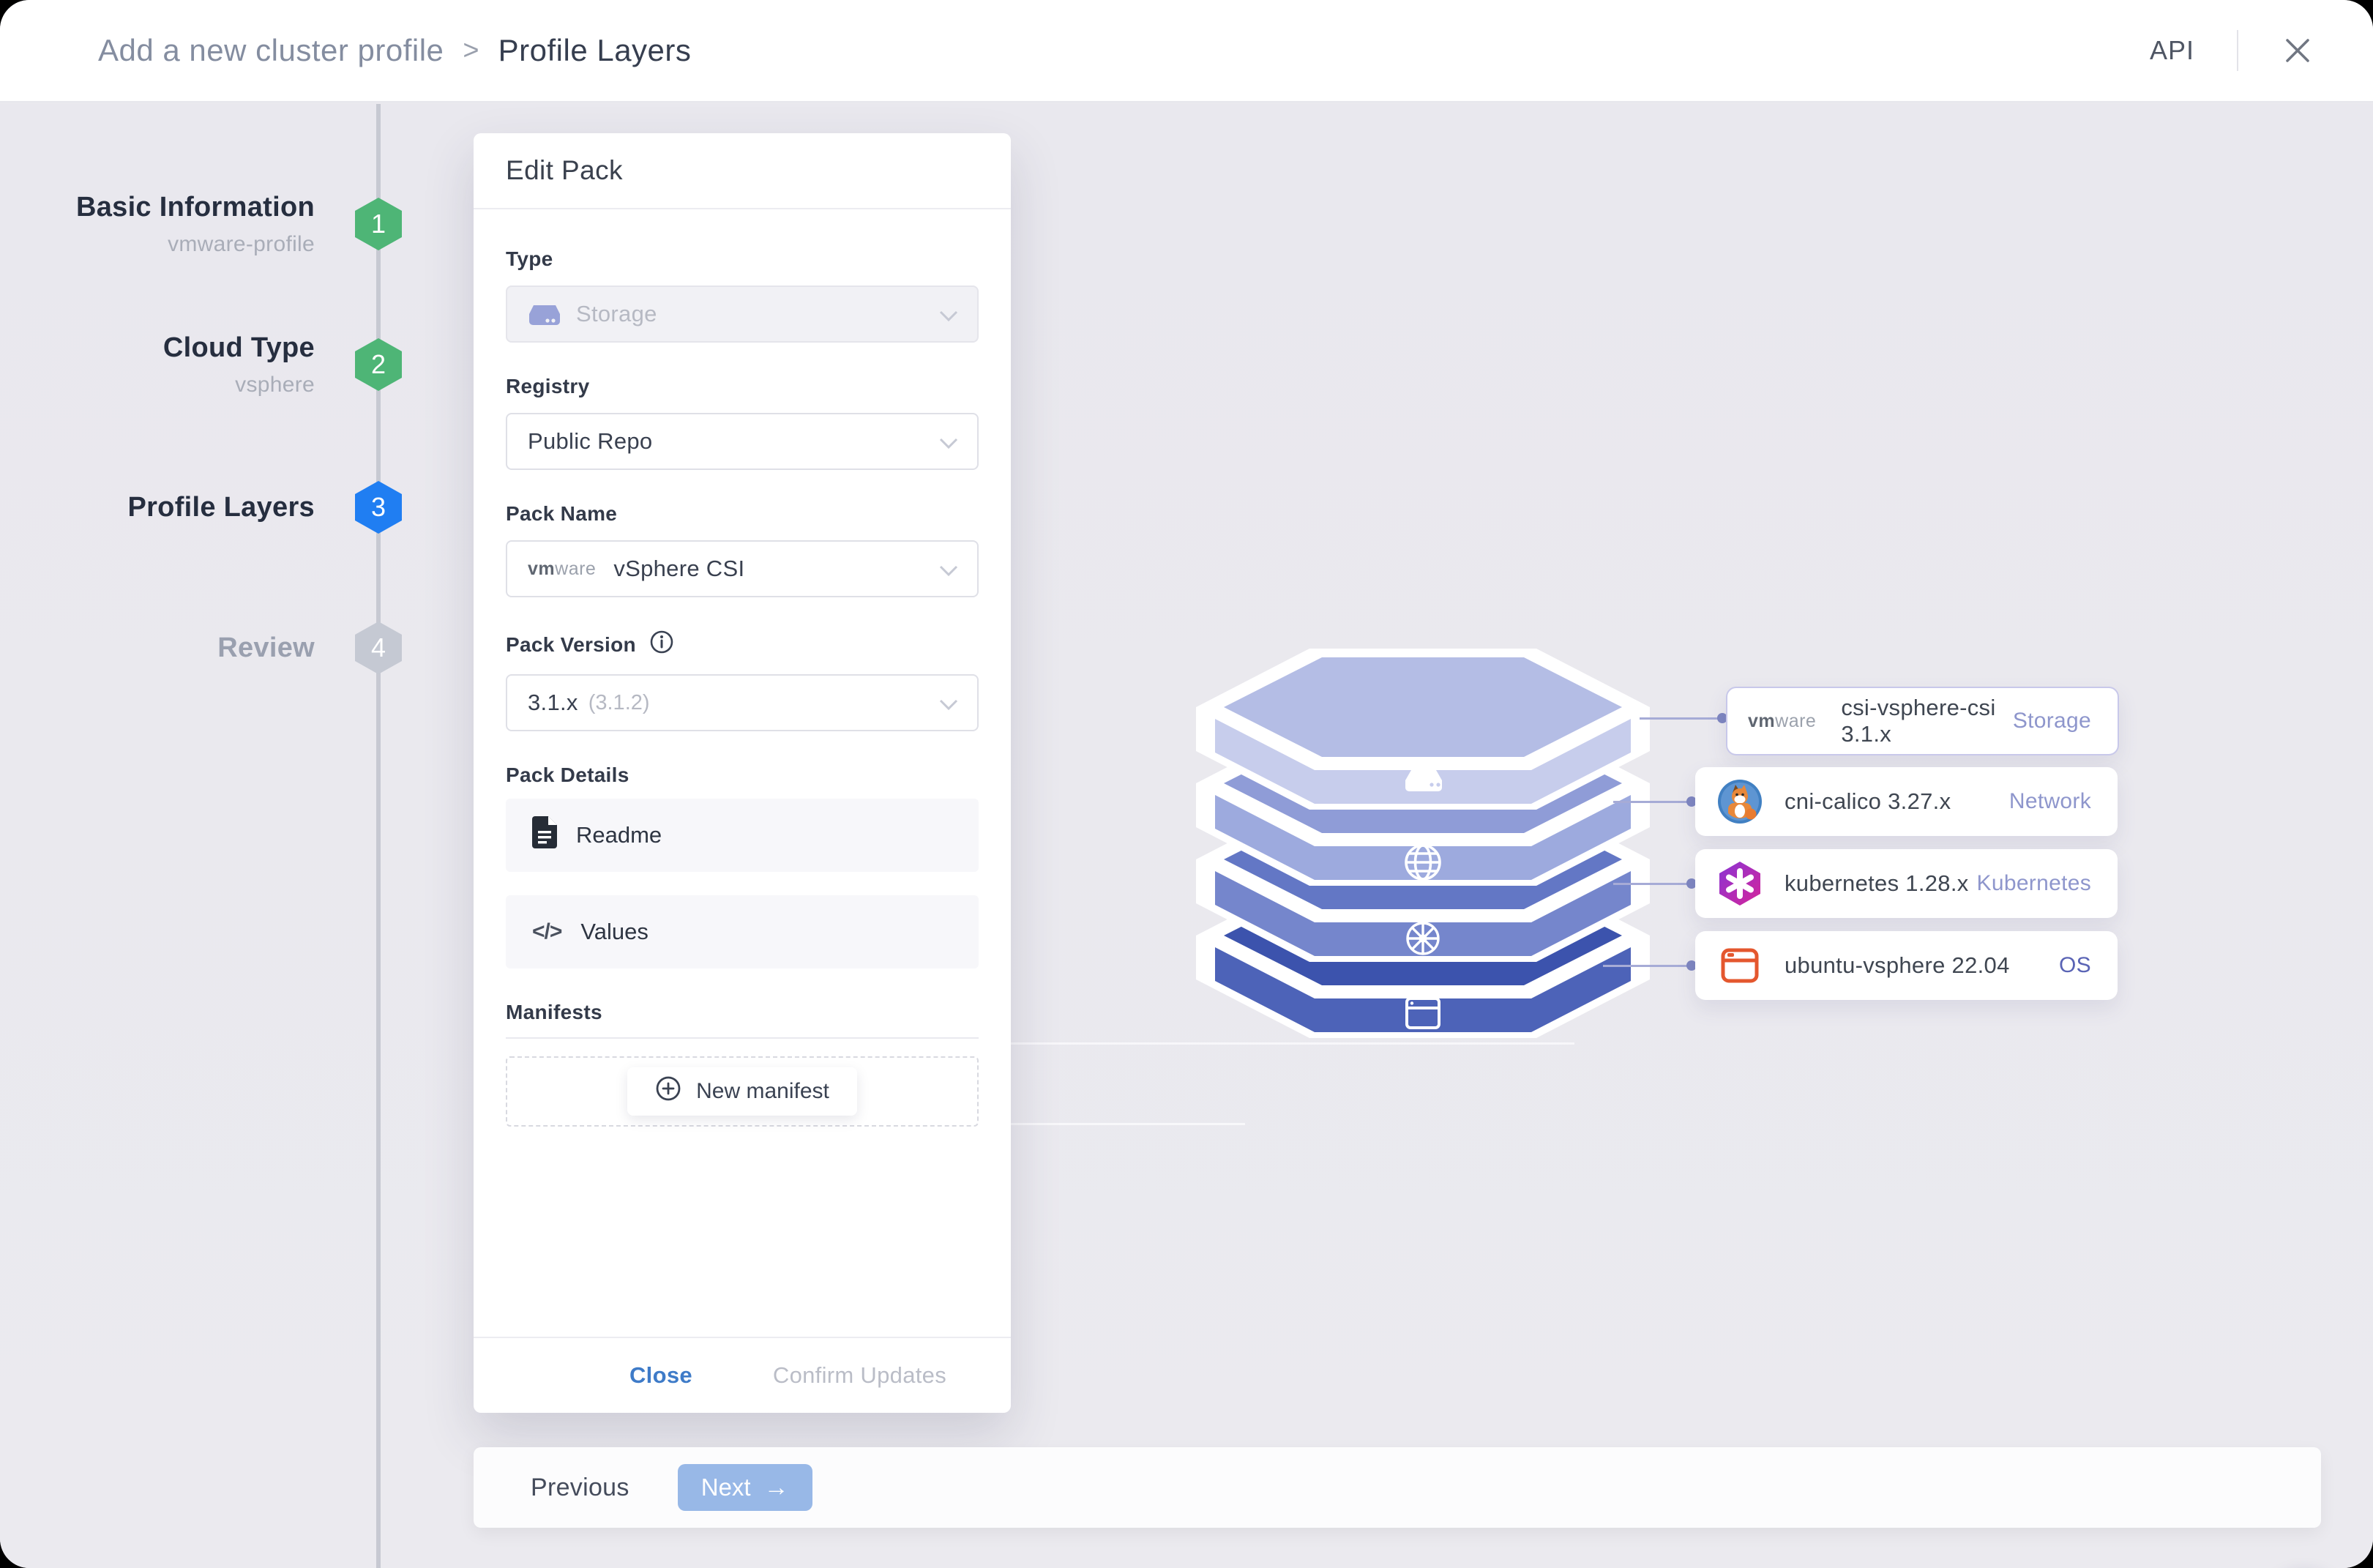  Describe the element at coordinates (176, 224) in the screenshot. I see `step-basic-information: Basic Information vmware-profile` at that location.